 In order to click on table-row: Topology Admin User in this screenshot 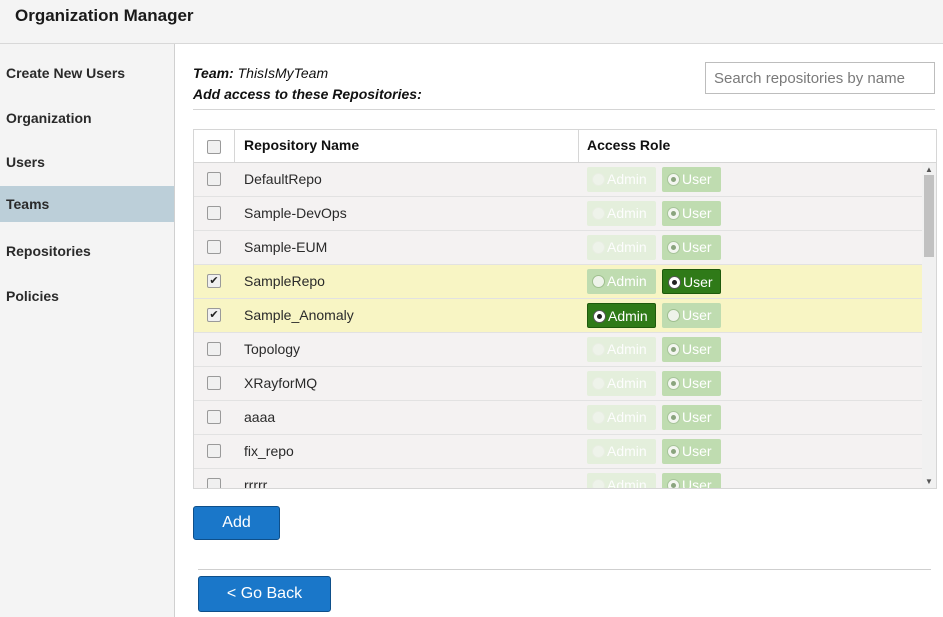, I will do `click(558, 350)`.